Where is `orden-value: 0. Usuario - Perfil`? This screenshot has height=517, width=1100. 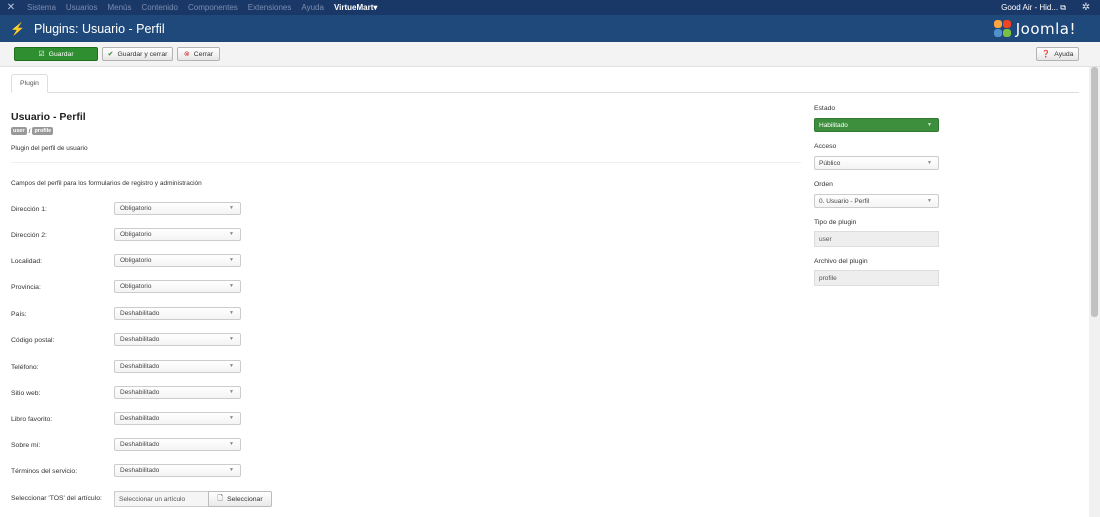
orden-value: 0. Usuario - Perfil is located at coordinates (844, 201).